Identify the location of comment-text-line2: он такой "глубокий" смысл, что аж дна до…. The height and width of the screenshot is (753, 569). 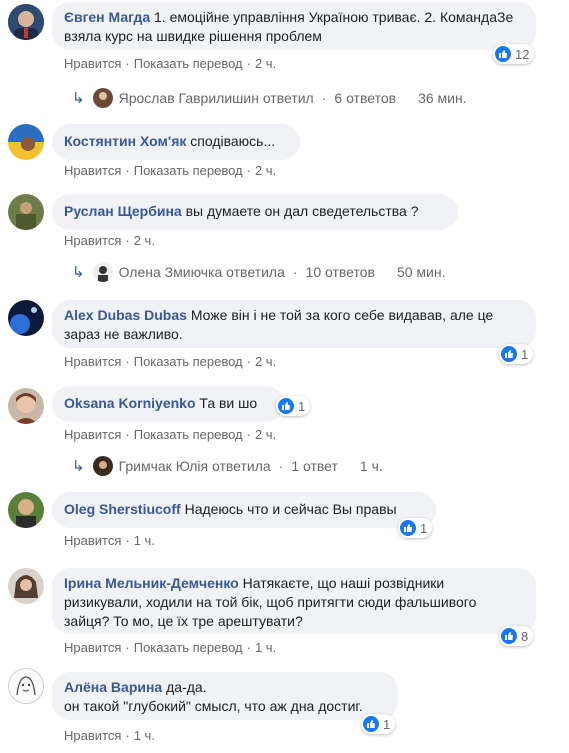
(213, 706).